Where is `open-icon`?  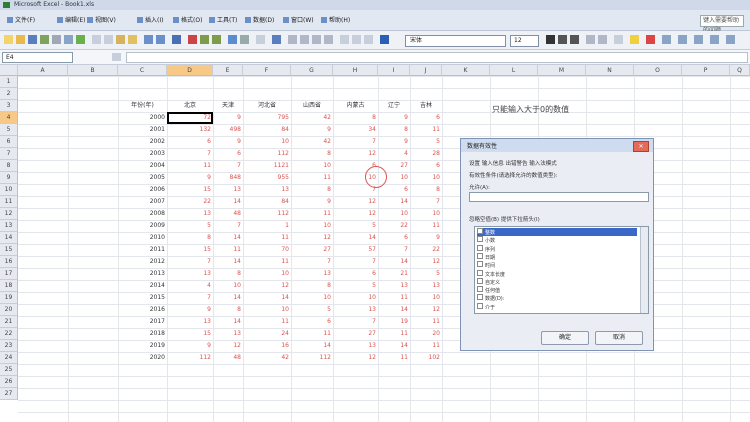
open-icon is located at coordinates (20, 39).